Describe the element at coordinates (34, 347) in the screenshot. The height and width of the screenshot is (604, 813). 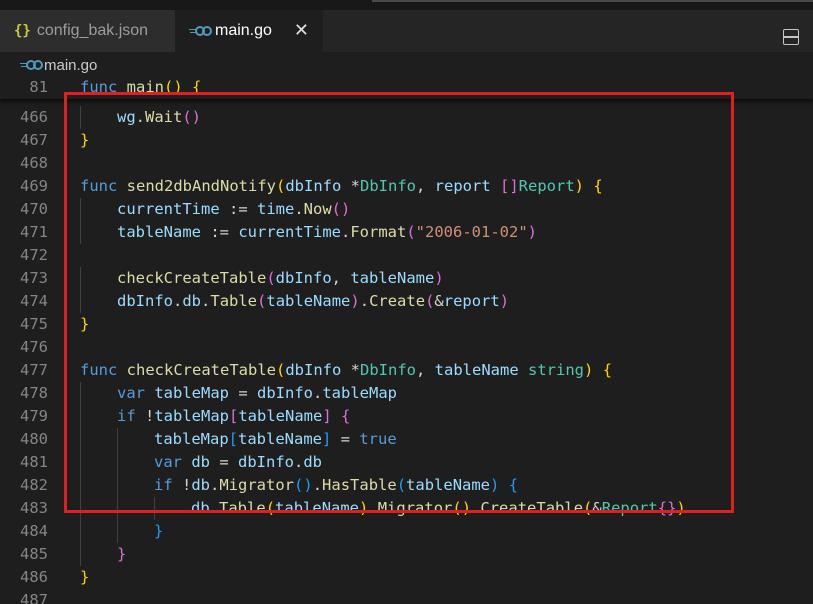
I see `line-number: 476` at that location.